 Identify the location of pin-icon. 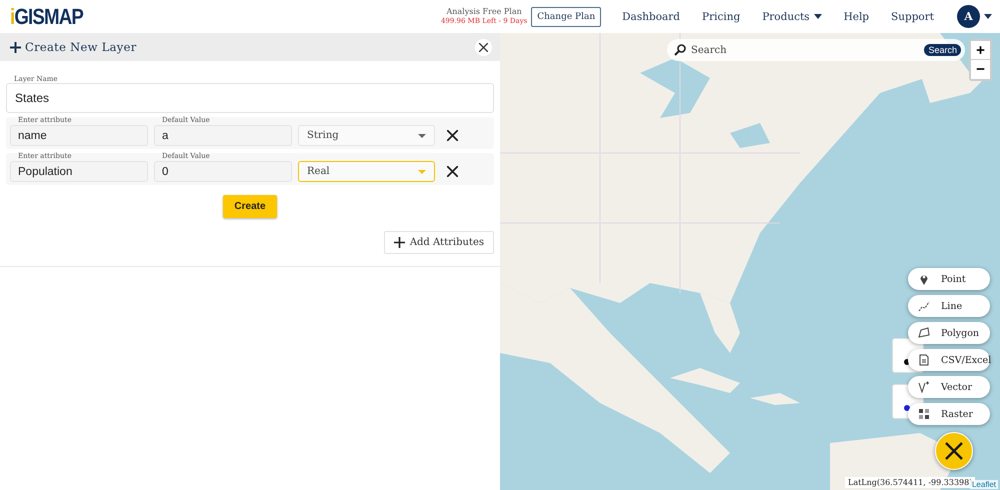
(924, 279).